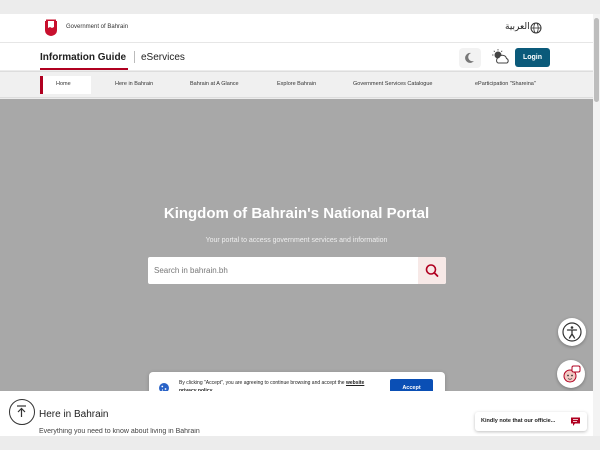  What do you see at coordinates (517, 27) in the screenshot?
I see `language-switch-link: العربية` at bounding box center [517, 27].